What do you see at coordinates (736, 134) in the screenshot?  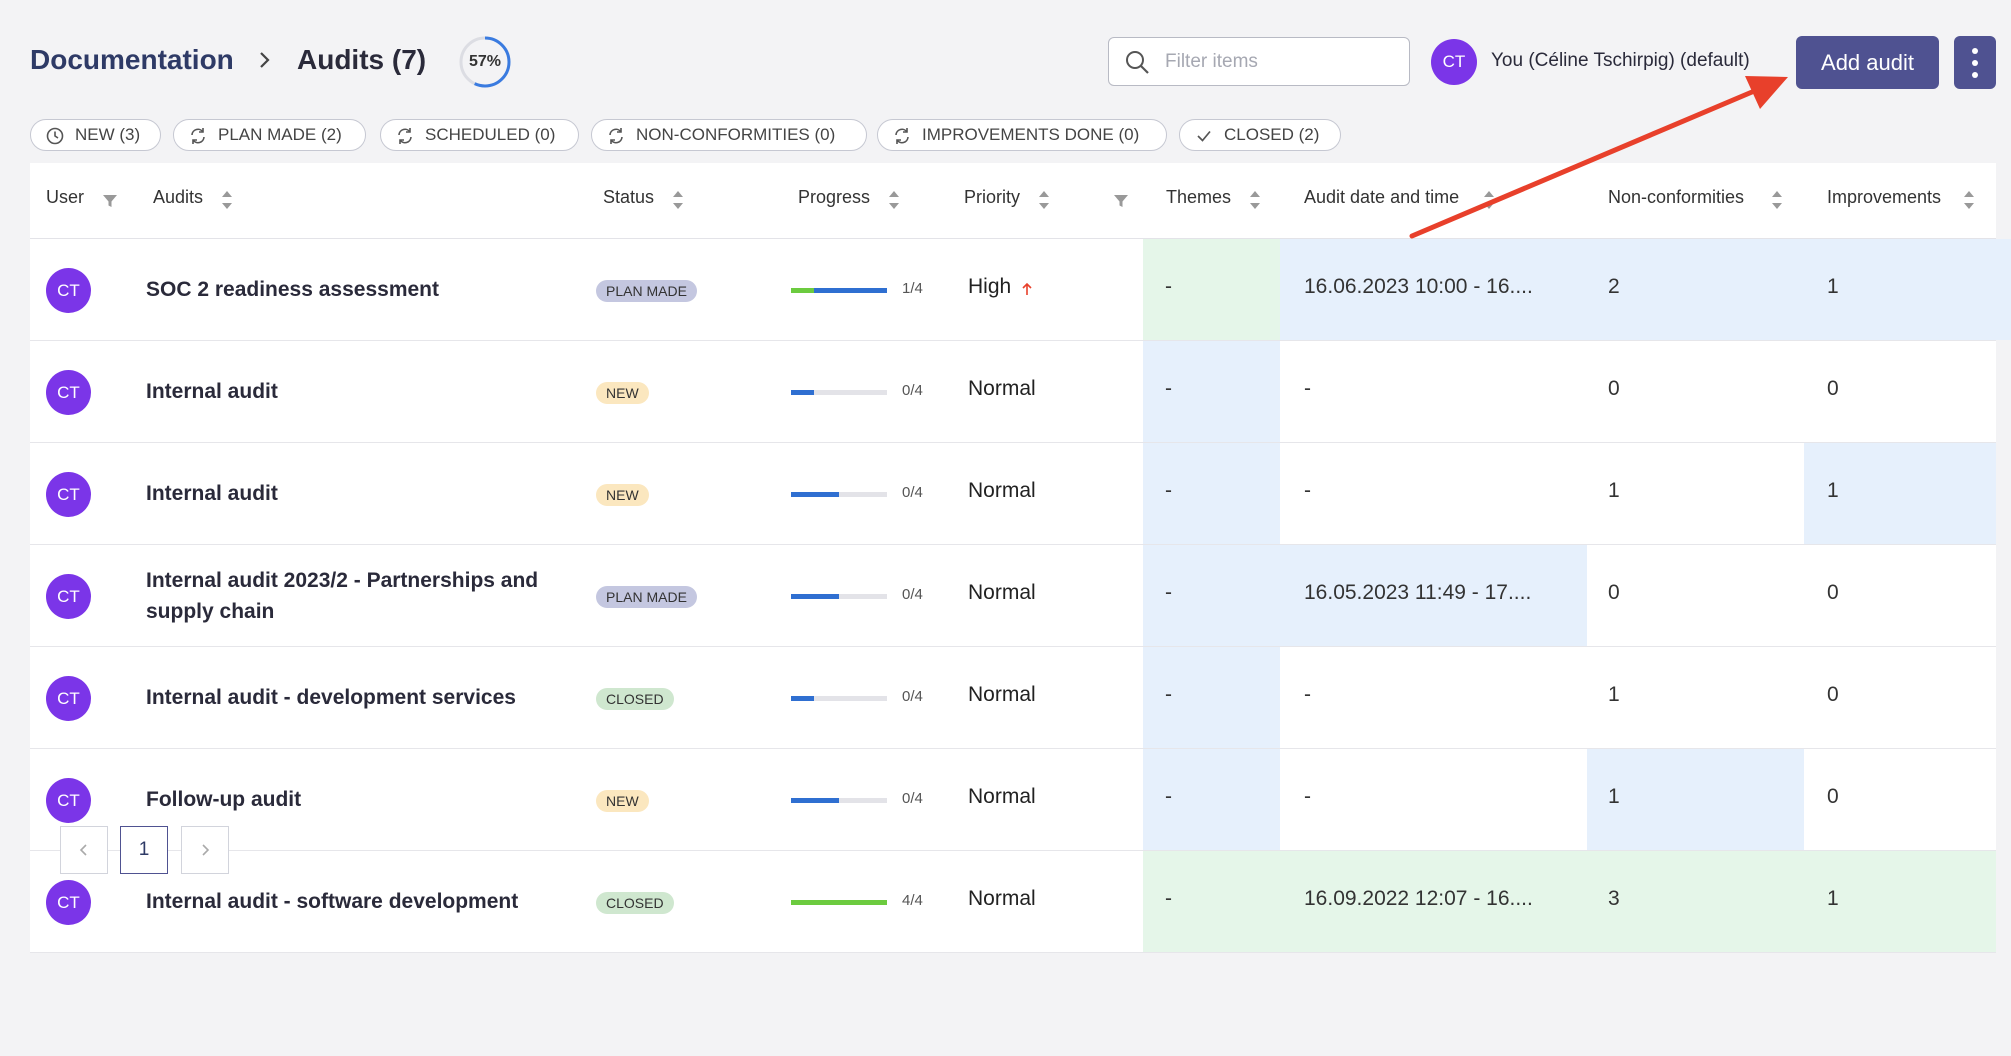 I see `chip-label: NON-CONFORMITIES (0)` at bounding box center [736, 134].